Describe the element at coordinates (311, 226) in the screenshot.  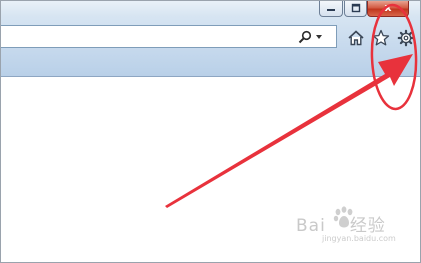
I see `watermark-brand-text: Bai` at that location.